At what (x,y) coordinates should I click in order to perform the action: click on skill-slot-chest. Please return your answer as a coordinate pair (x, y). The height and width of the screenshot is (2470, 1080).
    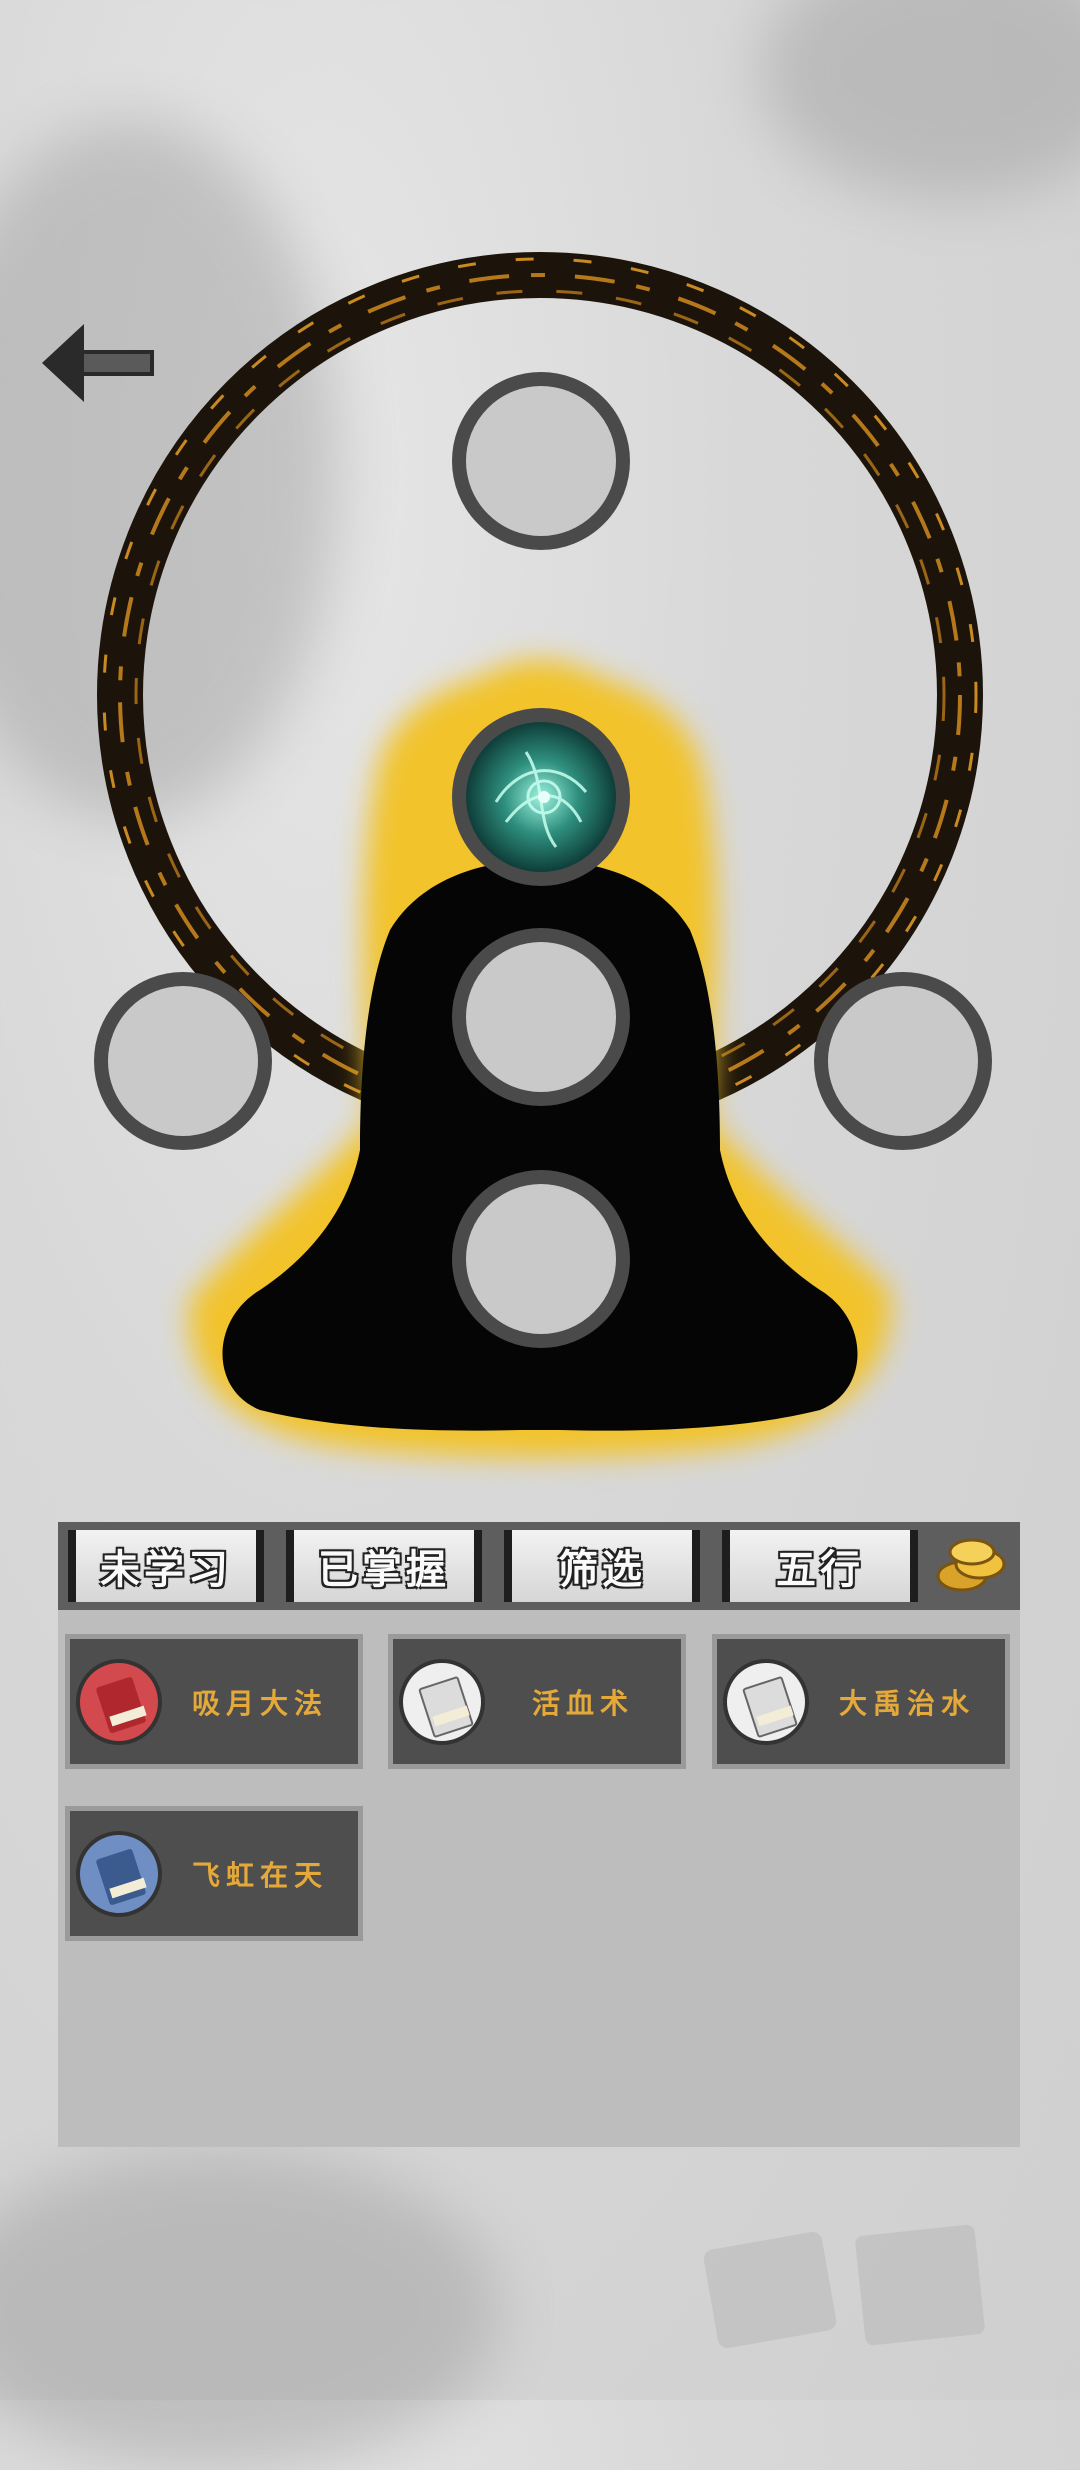
    Looking at the image, I should click on (541, 1017).